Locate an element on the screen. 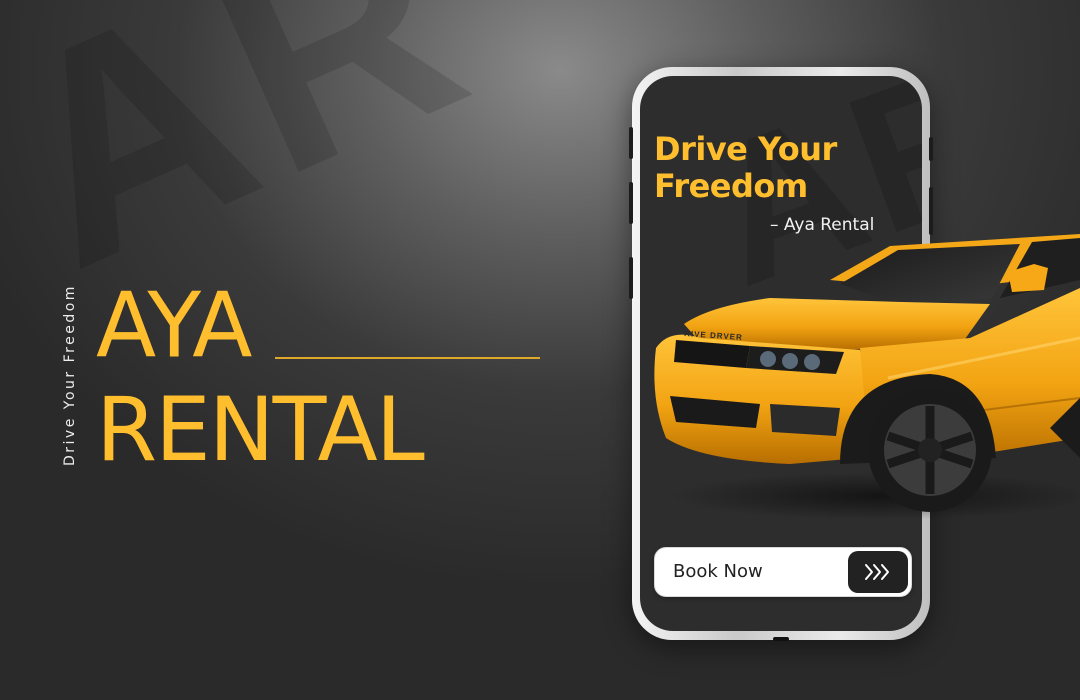 Image resolution: width=1080 pixels, height=700 pixels. brand-name-line2: RENTAL is located at coordinates (260, 429).